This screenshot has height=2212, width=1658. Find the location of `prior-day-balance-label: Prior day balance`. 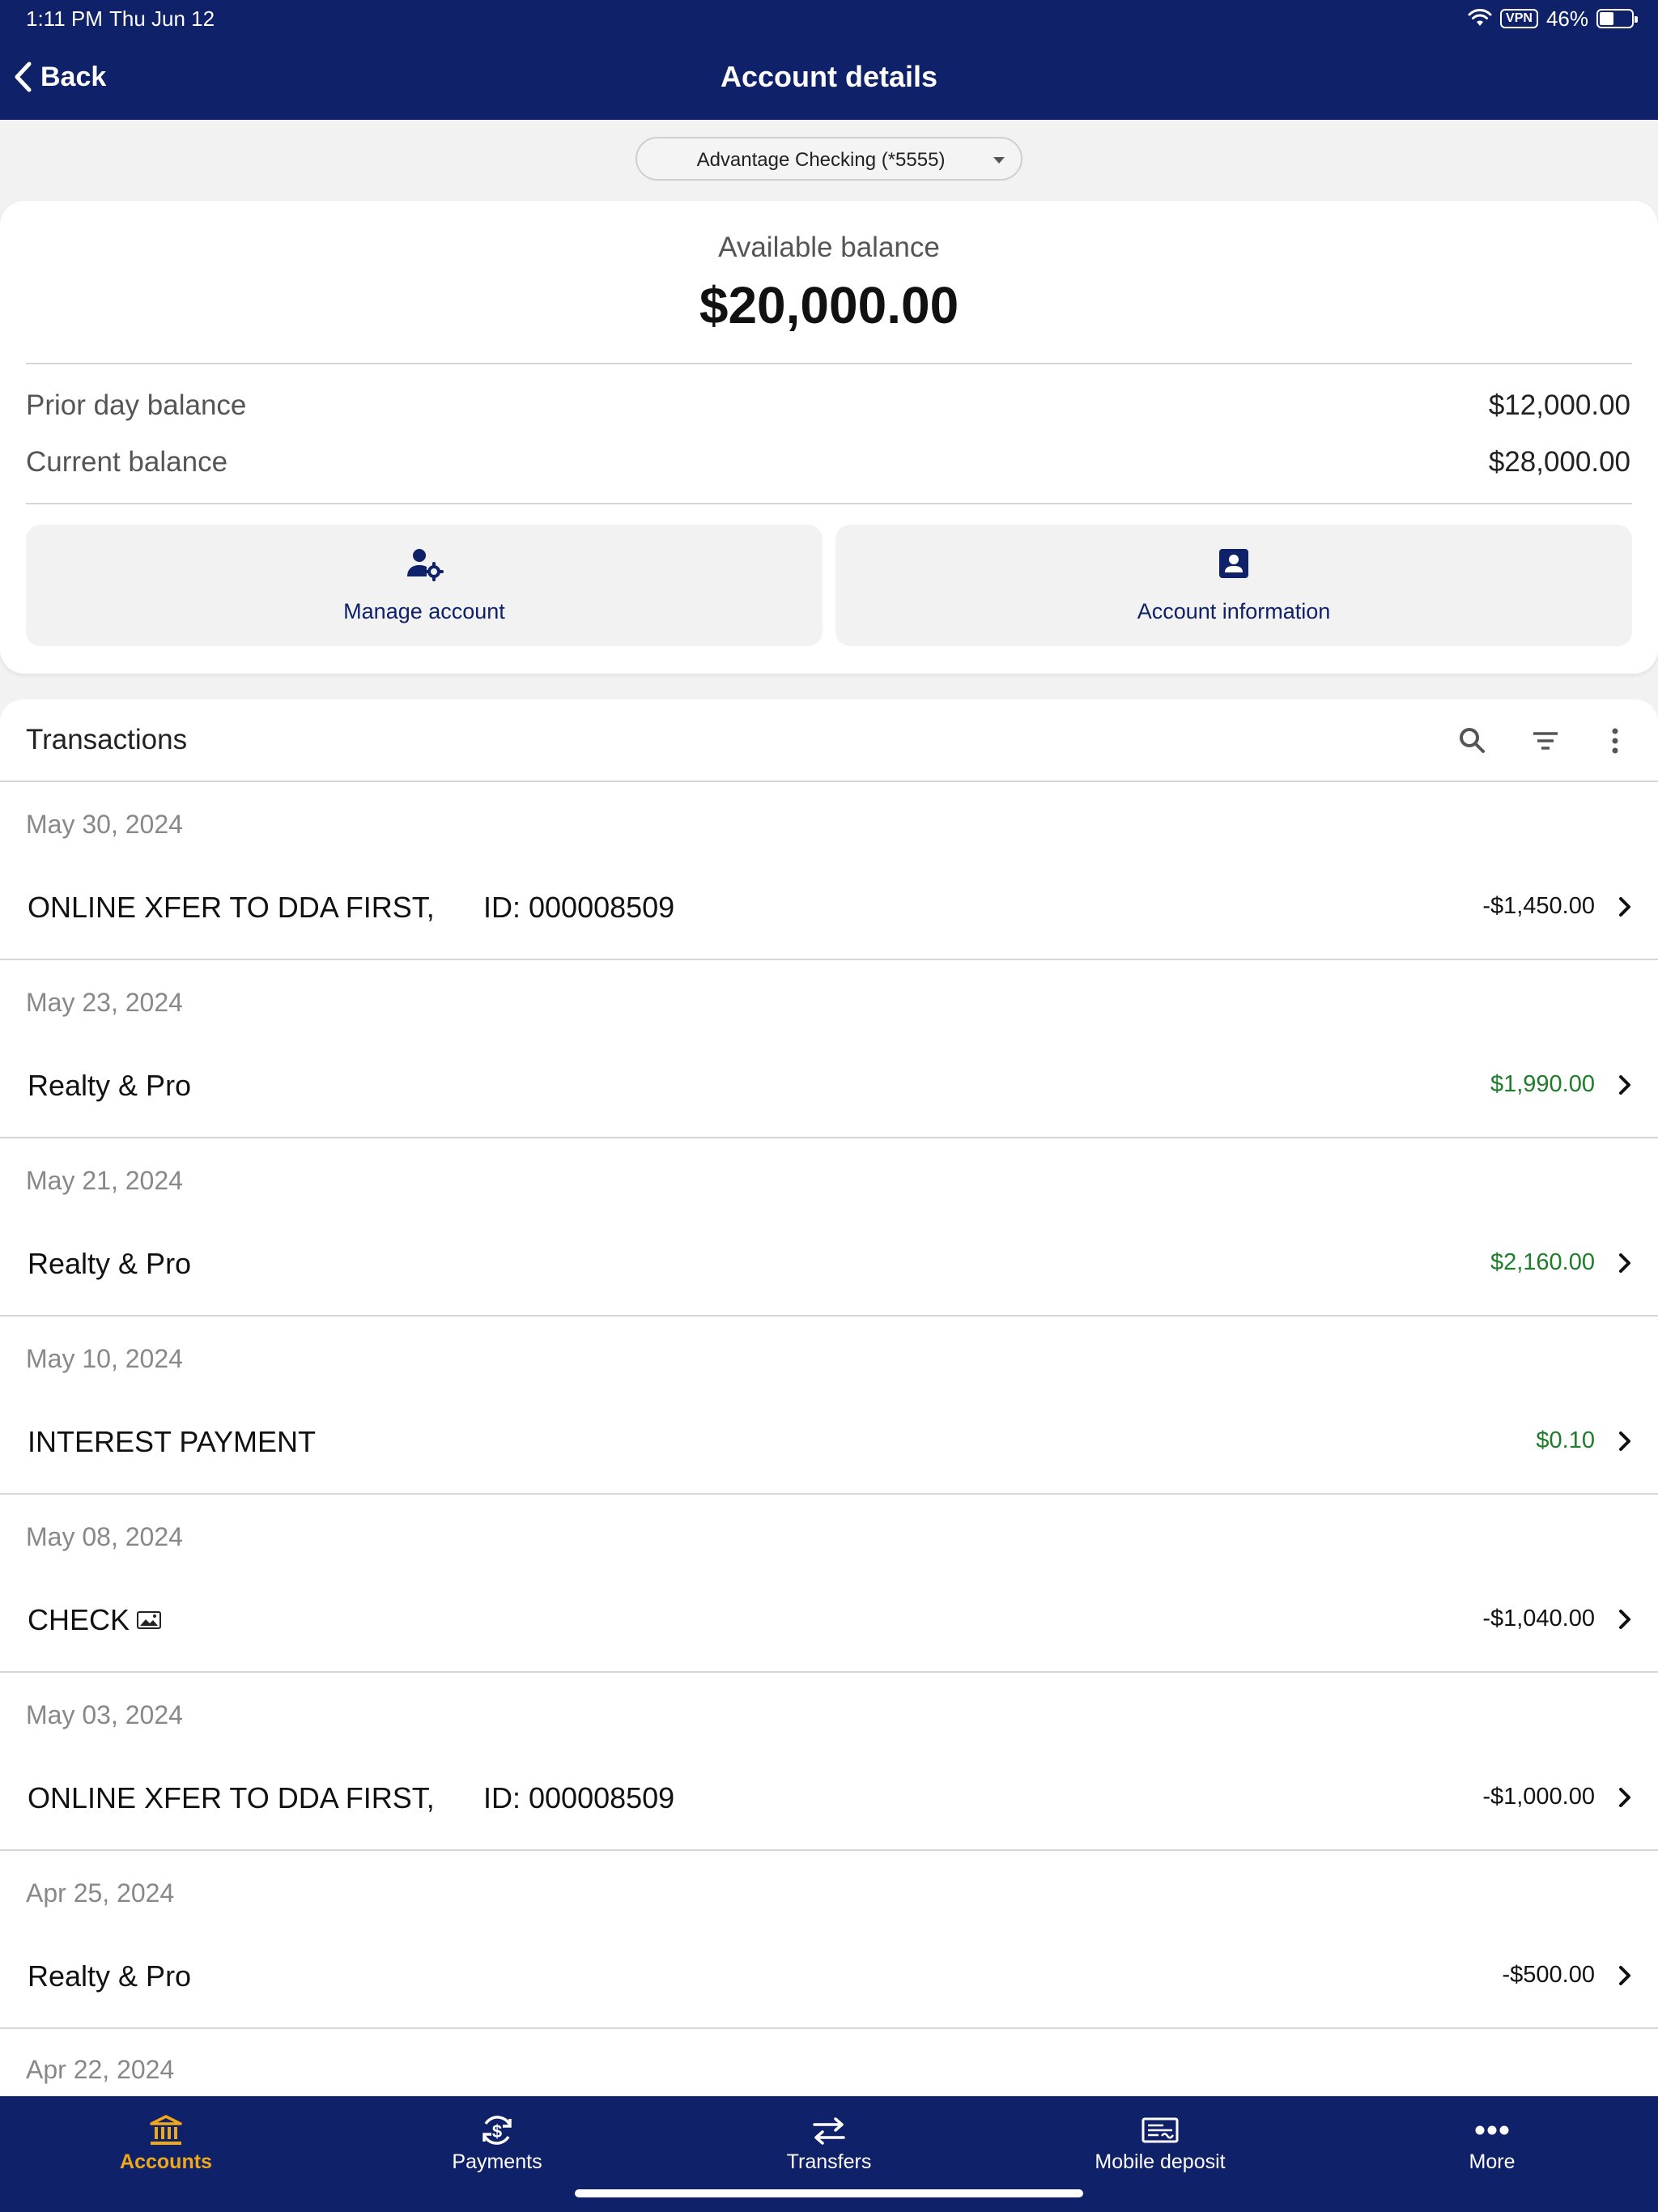

prior-day-balance-label: Prior day balance is located at coordinates (136, 405).